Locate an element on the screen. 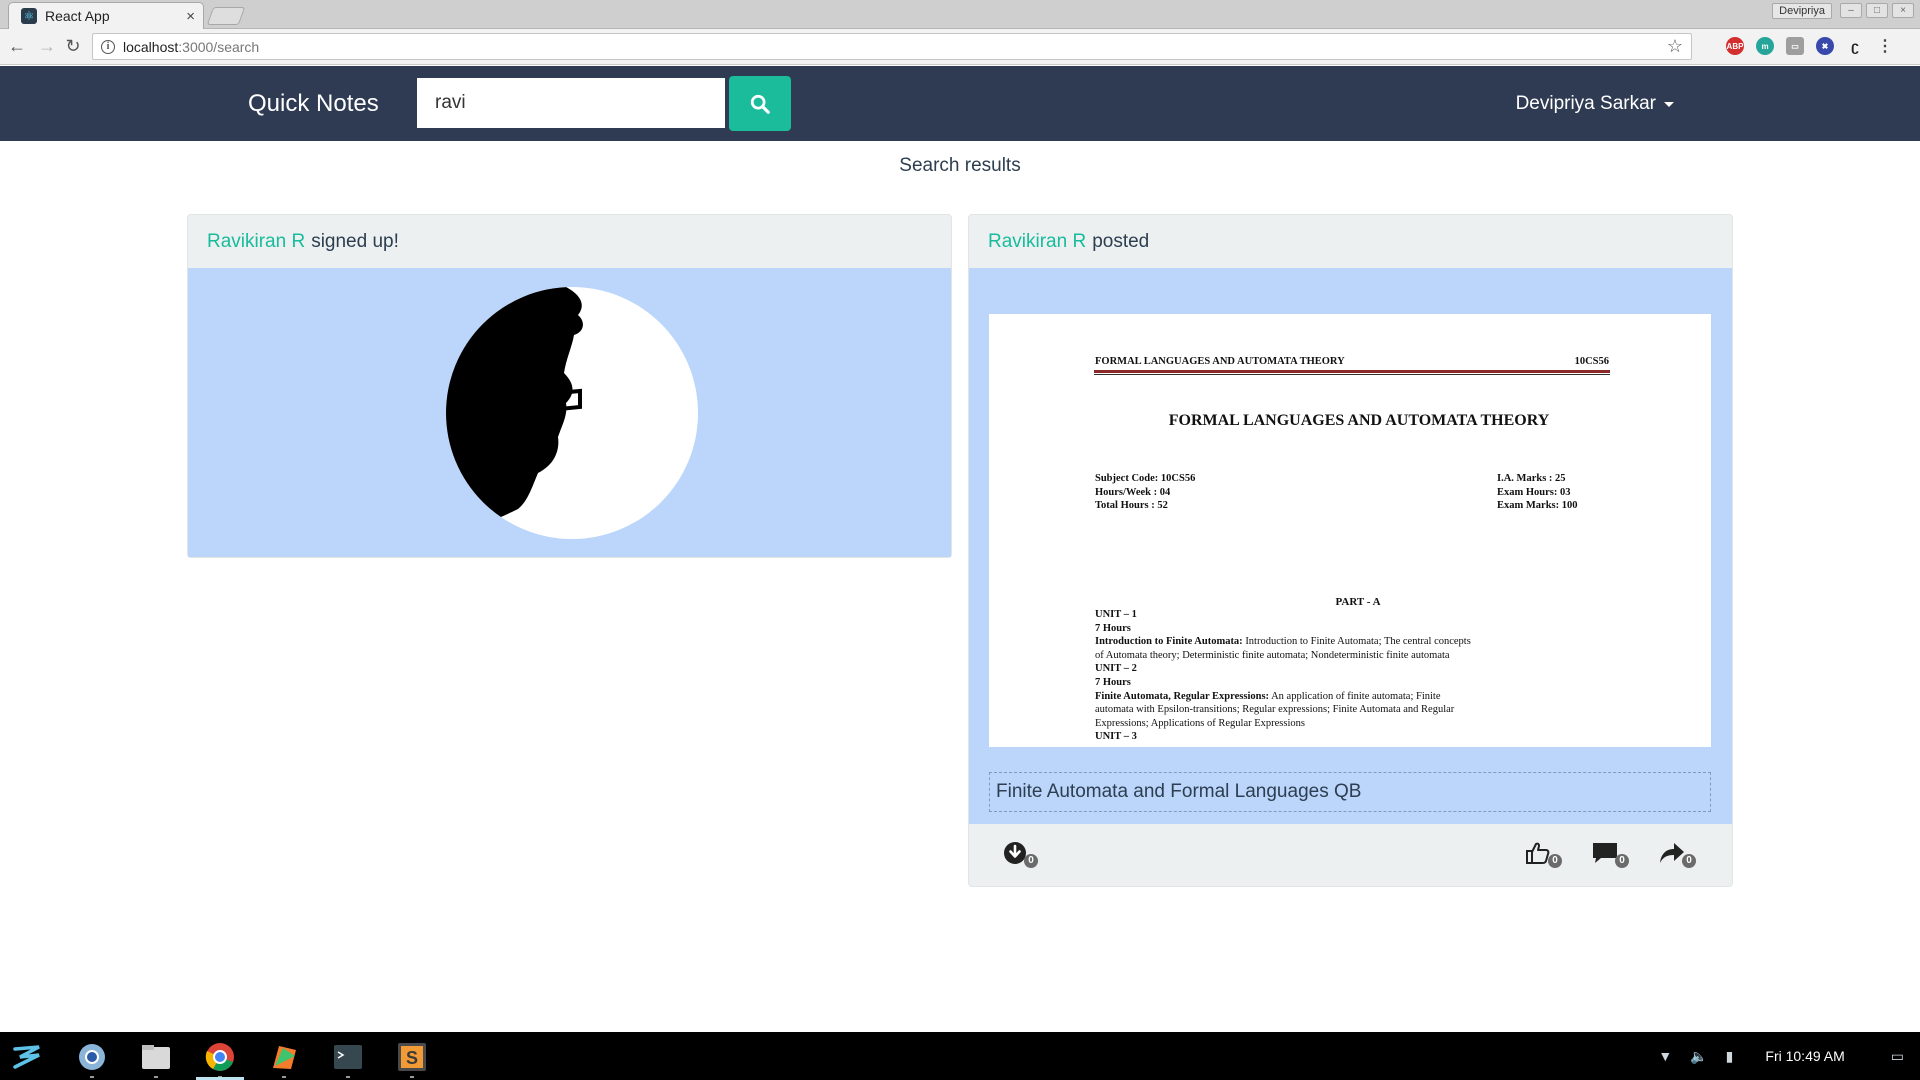  os-taskbar: S ▼ 🔈 ▮ Fri 10:49 AM ▭ is located at coordinates (960, 1056).